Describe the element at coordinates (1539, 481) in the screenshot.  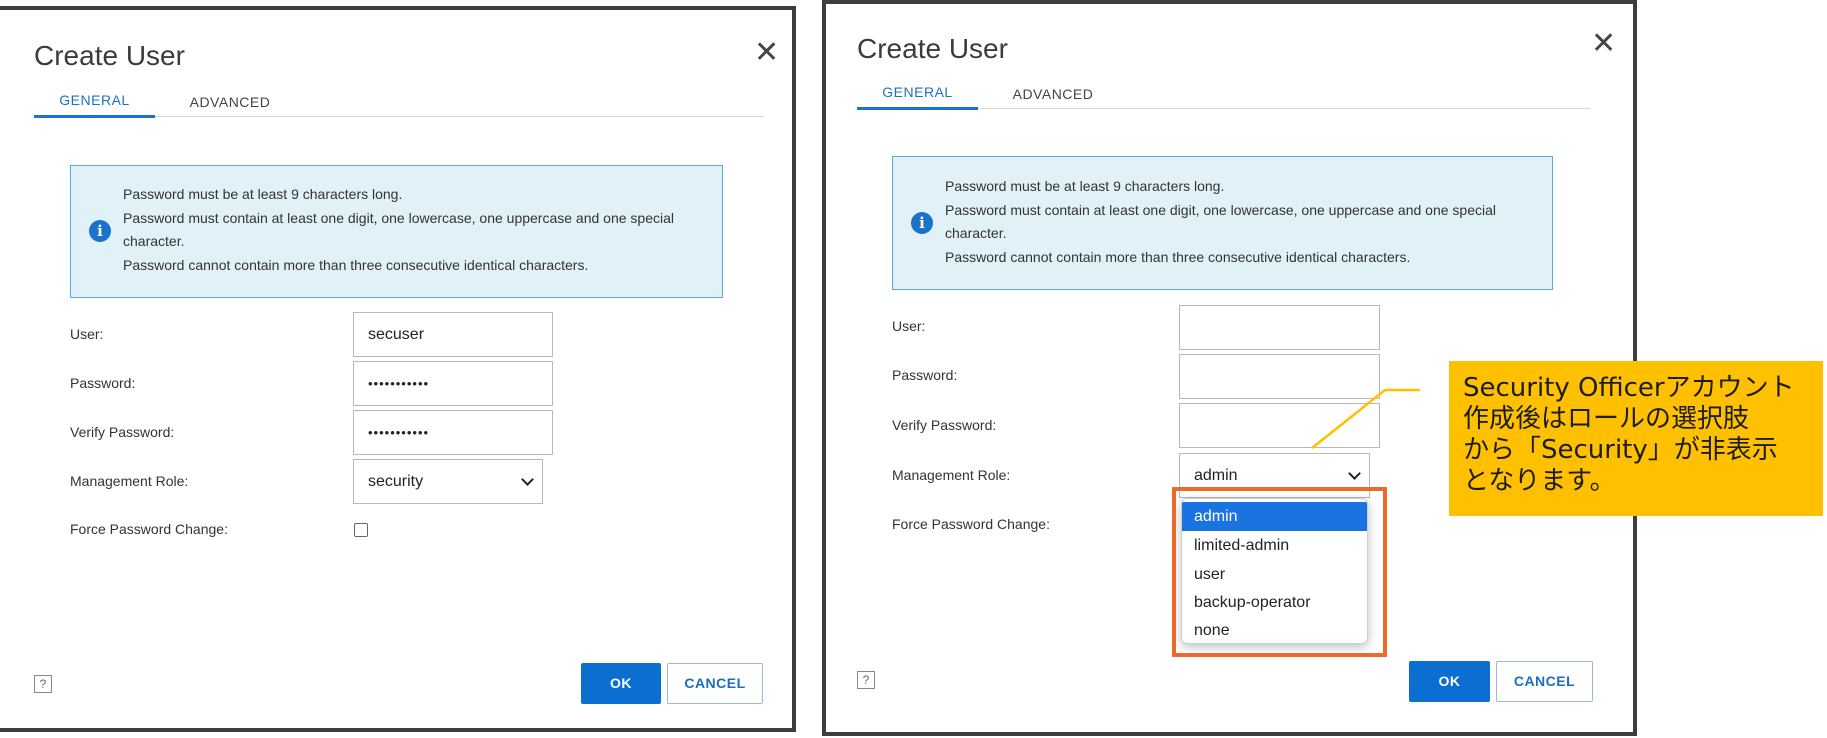
I see `callout-line: となります。` at that location.